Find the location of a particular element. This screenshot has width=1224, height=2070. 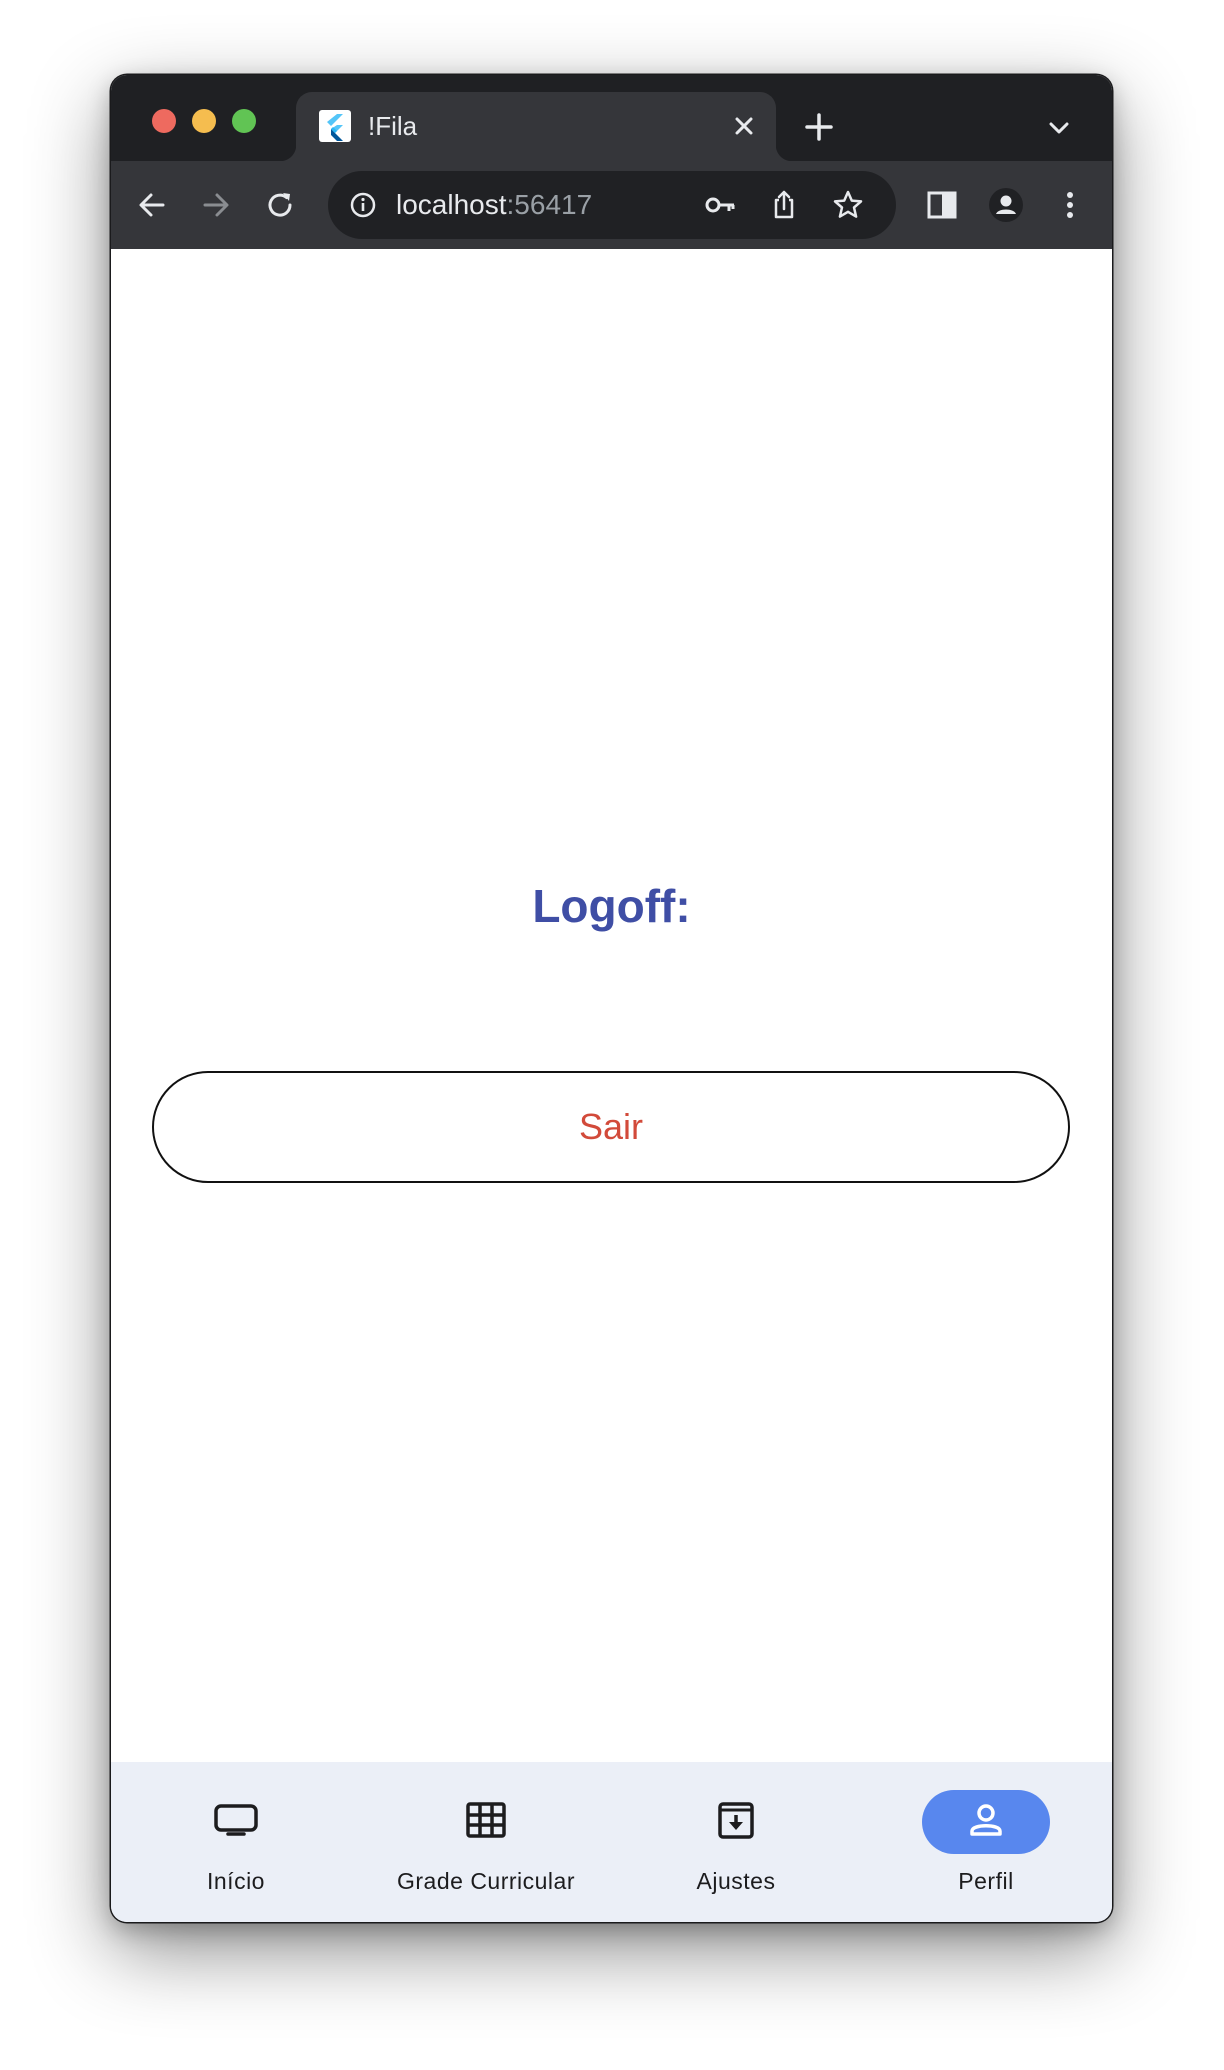

nav-label-perfil: Perfil is located at coordinates (986, 1881).